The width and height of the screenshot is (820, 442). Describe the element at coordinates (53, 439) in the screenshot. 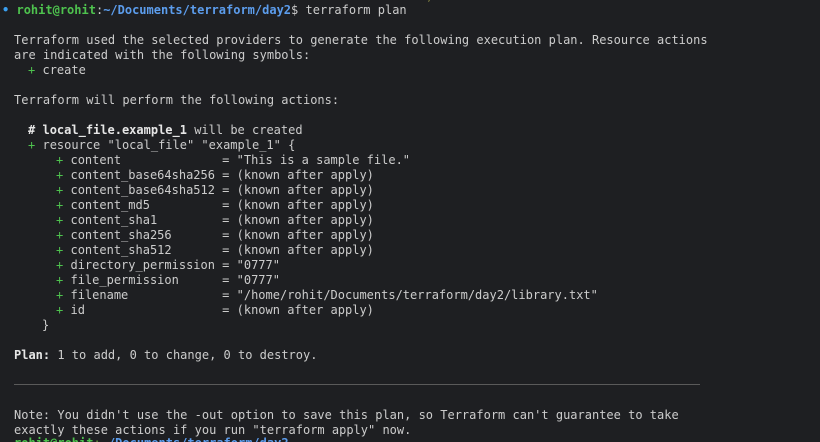

I see `next-prompt-user-host: rohit@rohit` at that location.